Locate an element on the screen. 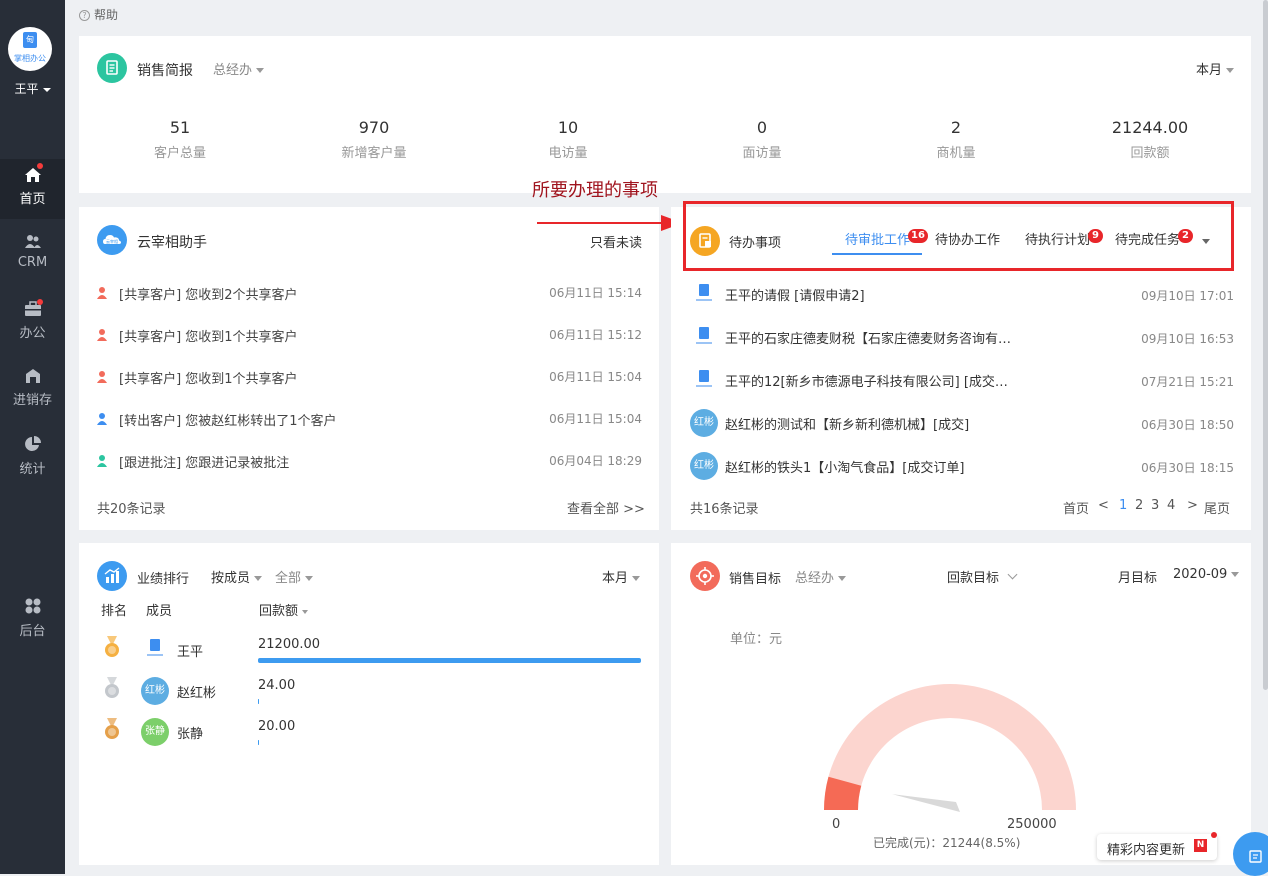 This screenshot has width=1268, height=876. page-3: 3 is located at coordinates (1155, 505).